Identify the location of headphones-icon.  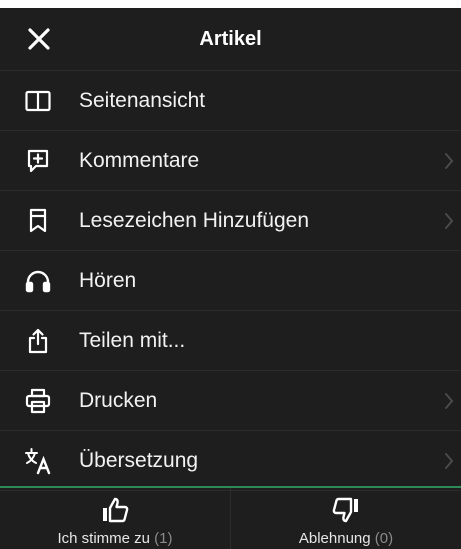
(38, 281).